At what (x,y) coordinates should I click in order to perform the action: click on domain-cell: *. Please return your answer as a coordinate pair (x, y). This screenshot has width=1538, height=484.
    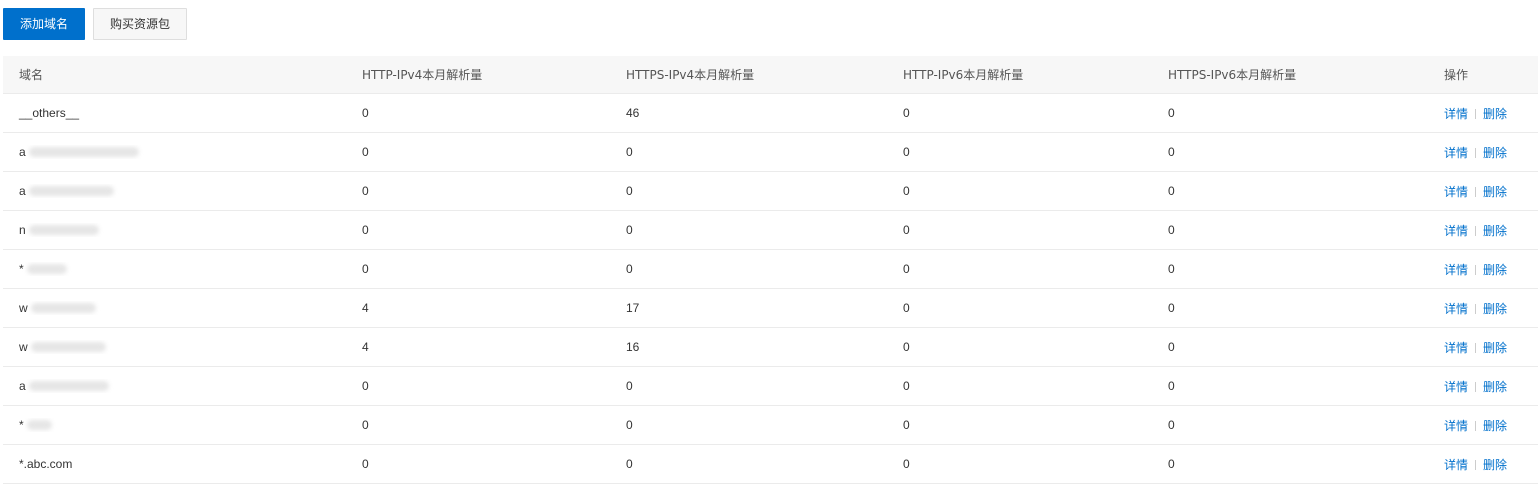
    Looking at the image, I should click on (182, 269).